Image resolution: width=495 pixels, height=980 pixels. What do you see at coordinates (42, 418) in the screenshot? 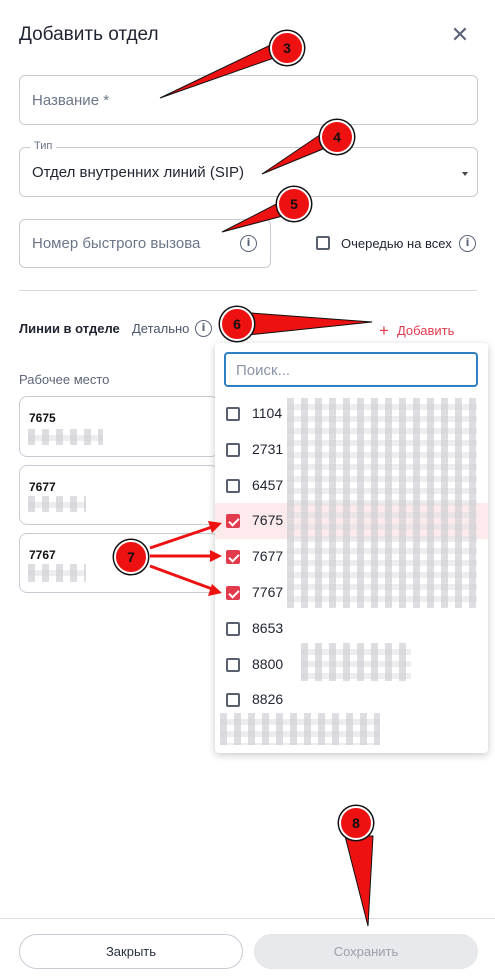
I see `line-card-number: 7675` at bounding box center [42, 418].